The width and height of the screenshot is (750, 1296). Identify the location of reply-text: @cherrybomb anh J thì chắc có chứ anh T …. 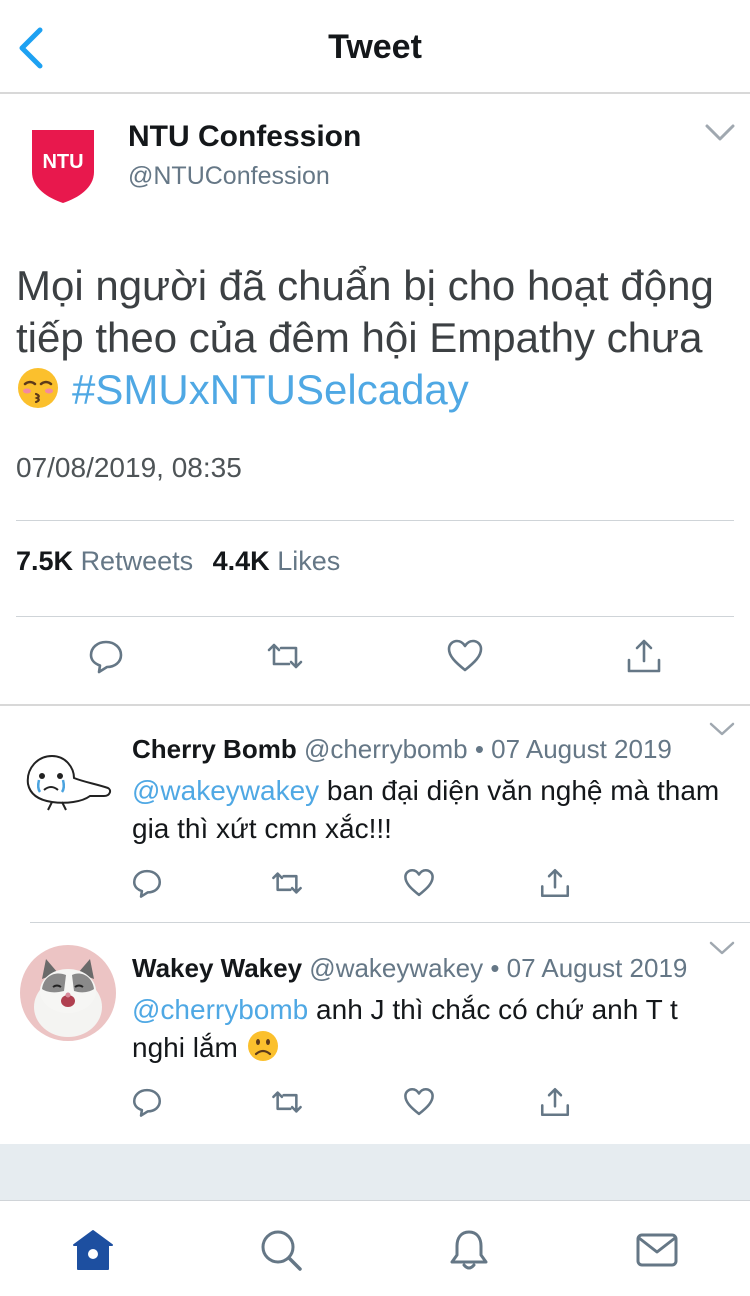
(432, 1029).